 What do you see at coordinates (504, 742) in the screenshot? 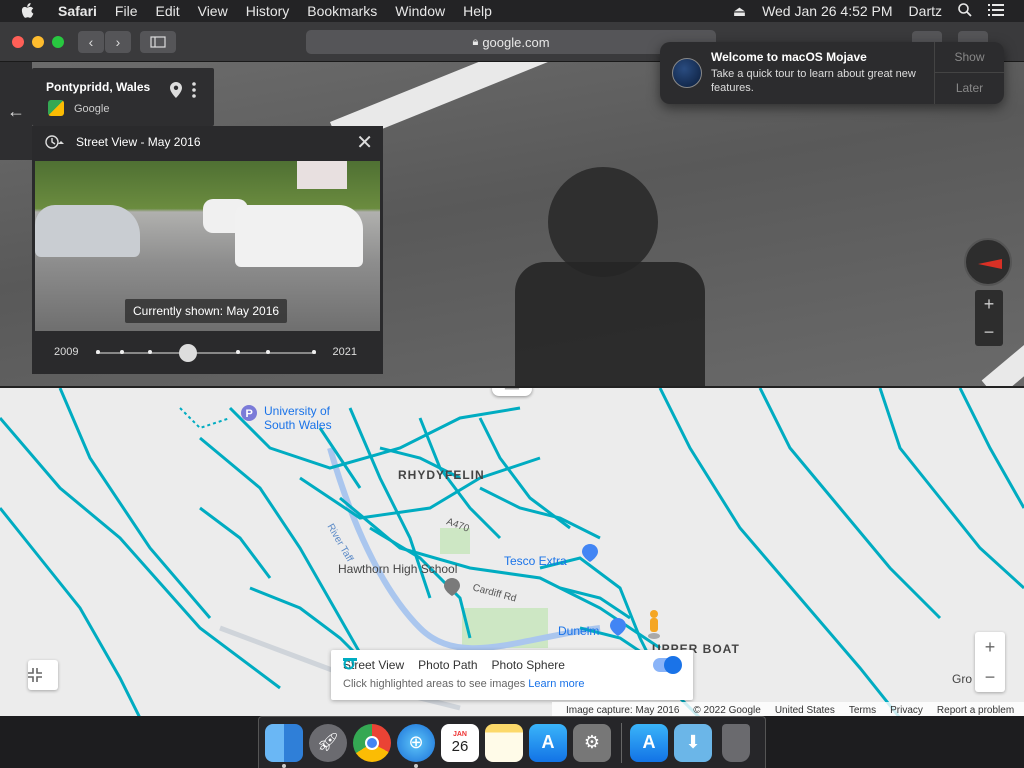
I see `dock-notes-icon` at bounding box center [504, 742].